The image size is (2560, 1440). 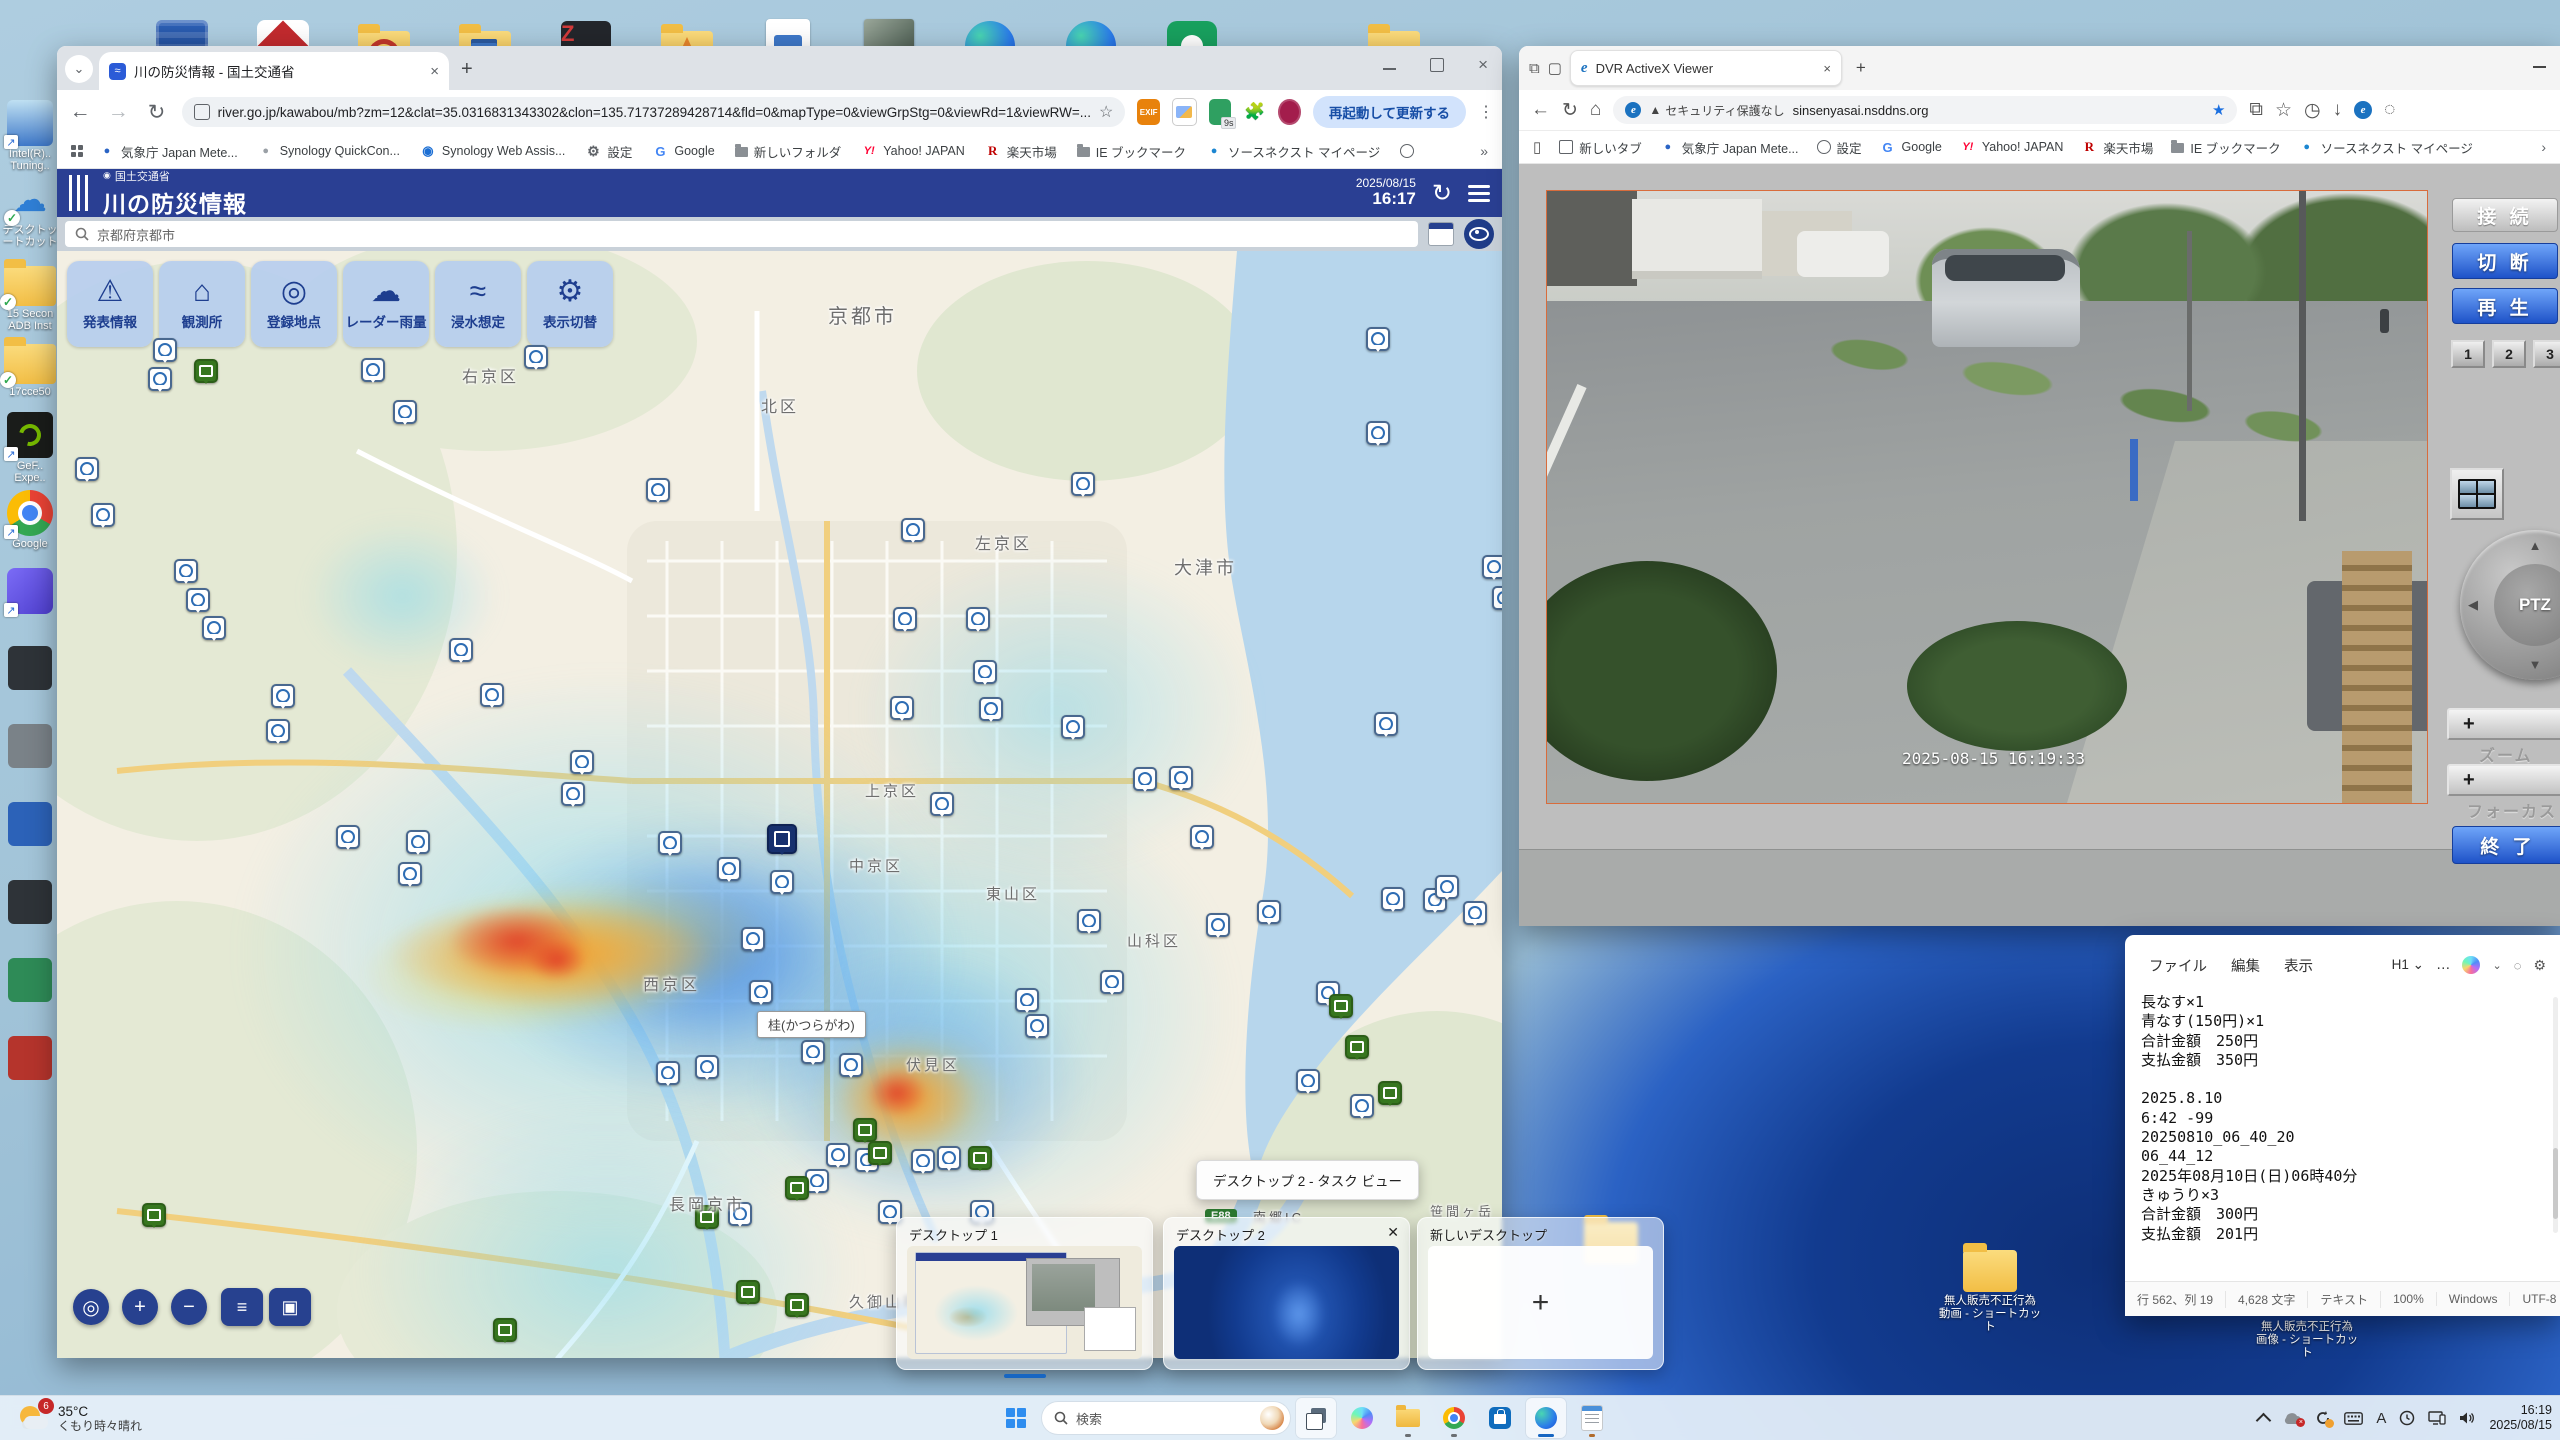 What do you see at coordinates (1222, 114) in the screenshot?
I see `green-extension-icon: 9s` at bounding box center [1222, 114].